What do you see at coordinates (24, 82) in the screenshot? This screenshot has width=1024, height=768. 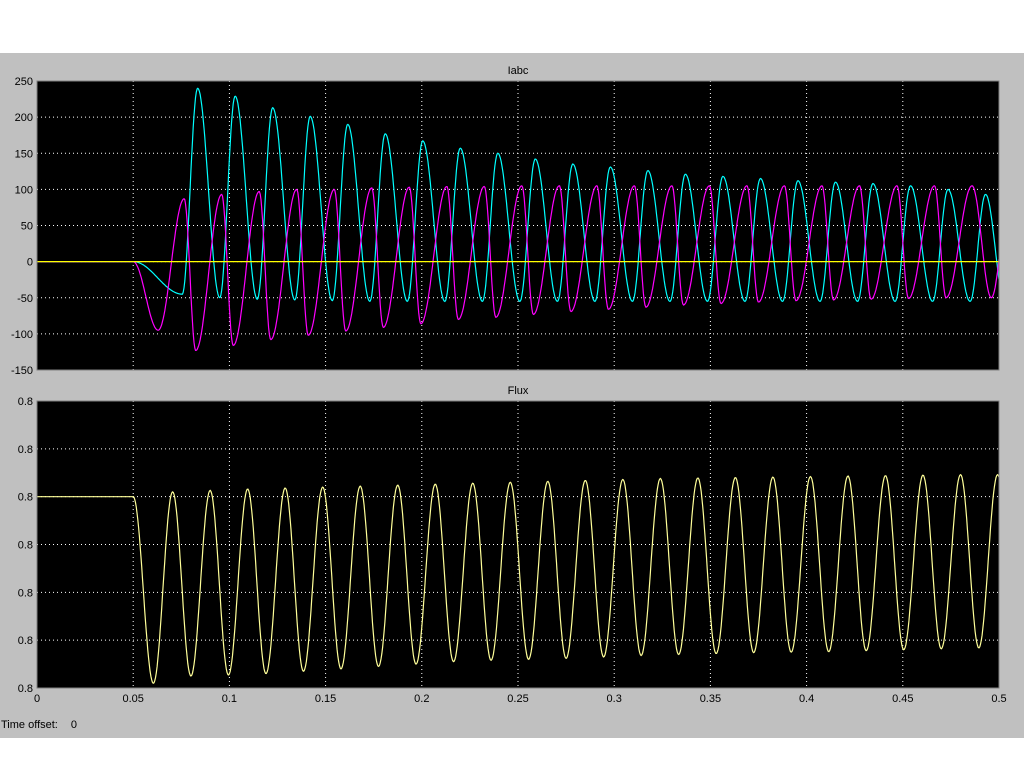 I see `iabc-ytick-label: 250` at bounding box center [24, 82].